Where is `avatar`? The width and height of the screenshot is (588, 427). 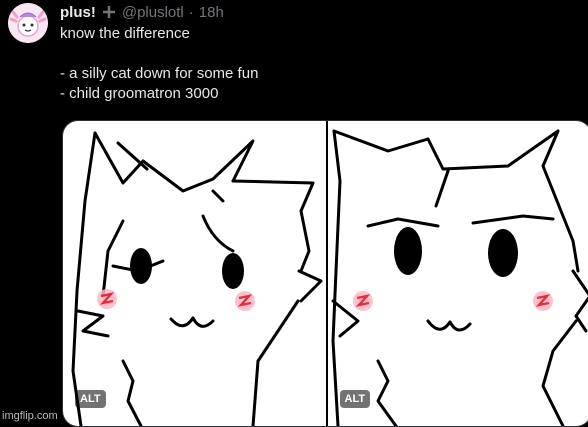
avatar is located at coordinates (28, 23).